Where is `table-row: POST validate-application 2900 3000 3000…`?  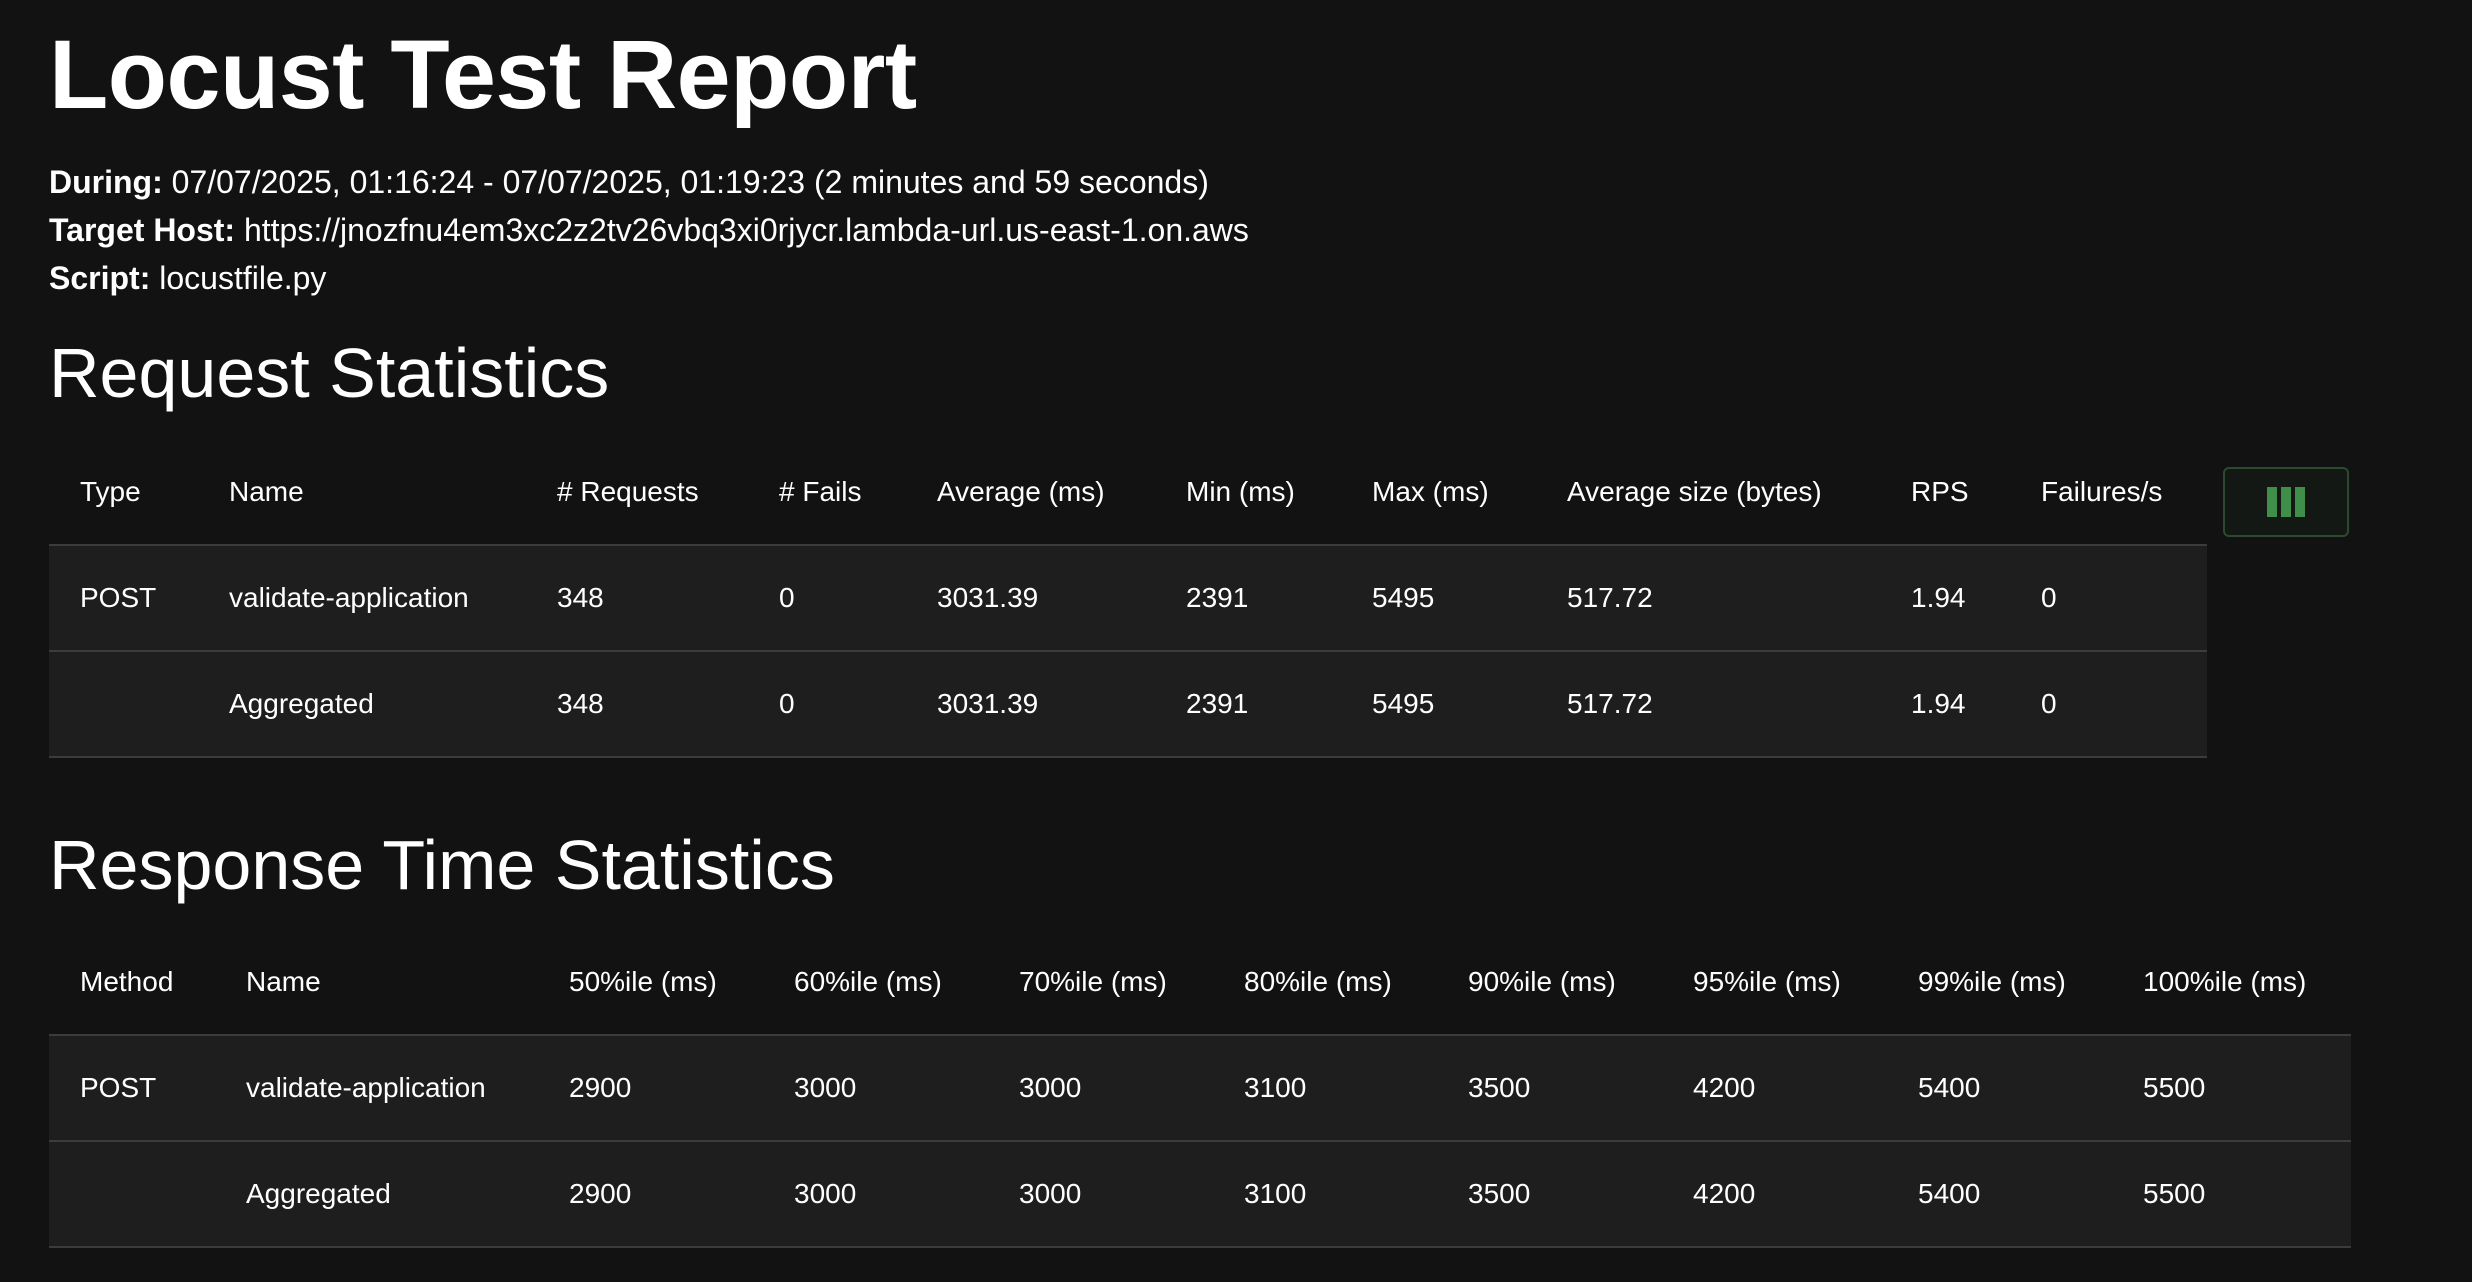 table-row: POST validate-application 2900 3000 3000… is located at coordinates (1200, 1088).